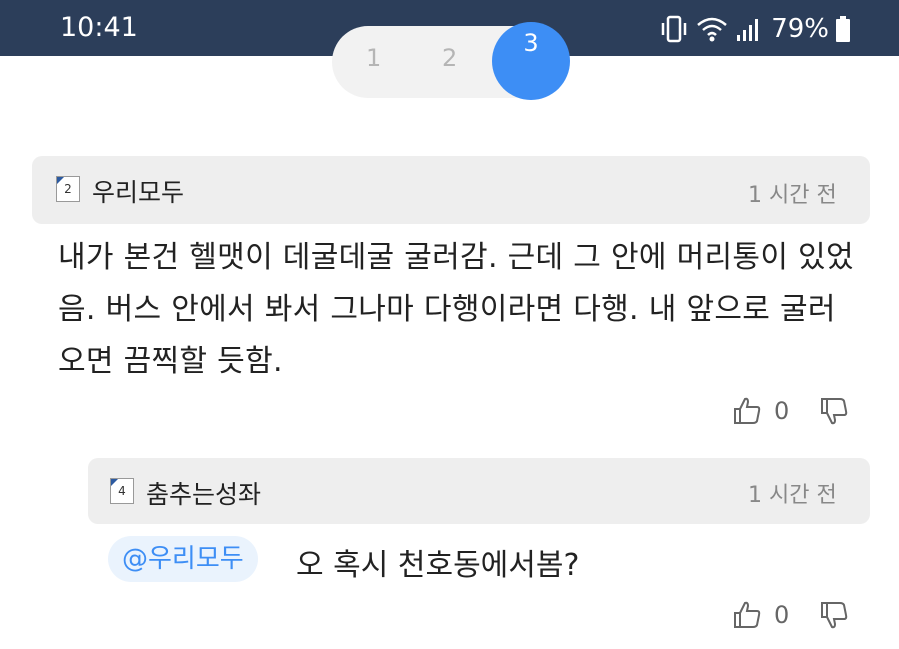 This screenshot has height=649, width=899. Describe the element at coordinates (449, 58) in the screenshot. I see `page-2-button: 2` at that location.